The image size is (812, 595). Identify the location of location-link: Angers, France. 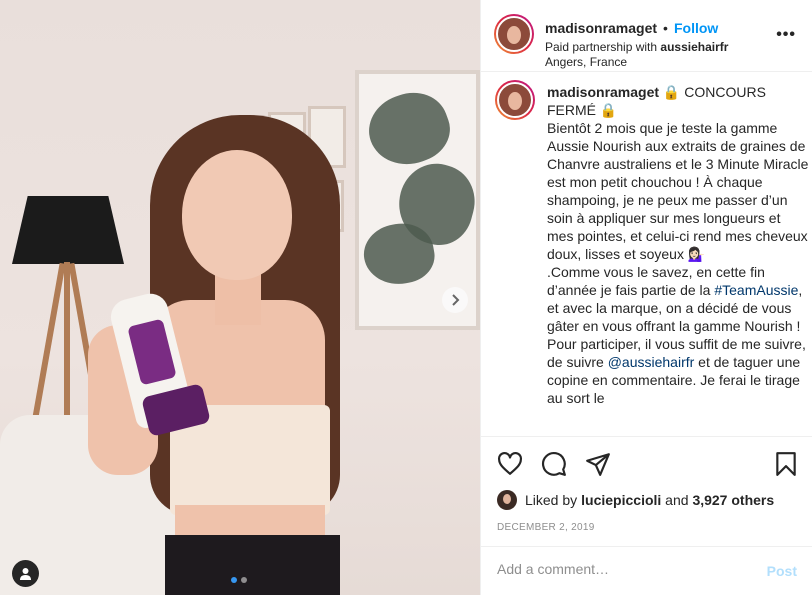
(586, 62).